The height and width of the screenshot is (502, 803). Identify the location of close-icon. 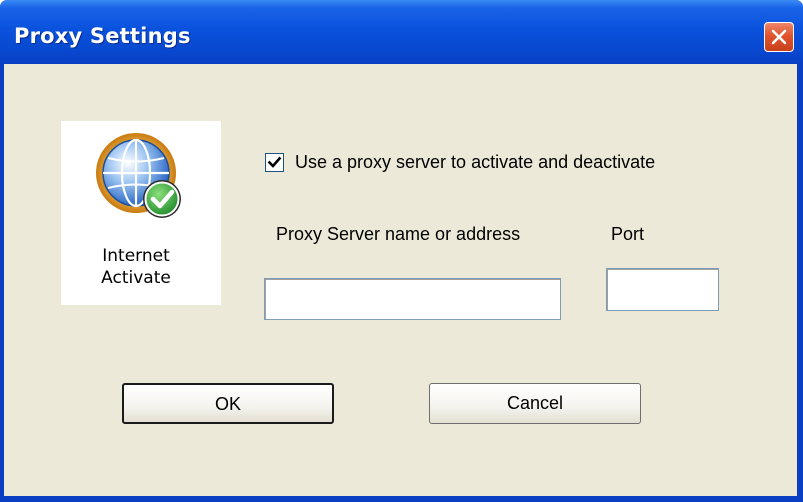
(779, 37).